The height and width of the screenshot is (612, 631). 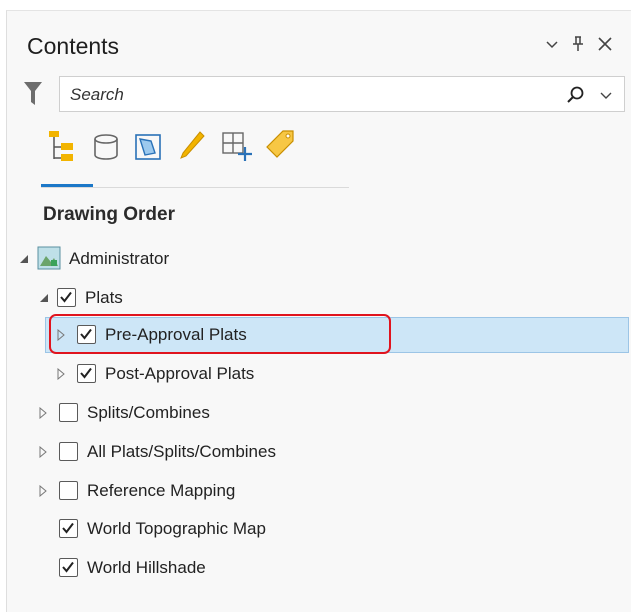 What do you see at coordinates (319, 335) in the screenshot?
I see `tree-row-layer: Pre-Approval Plats` at bounding box center [319, 335].